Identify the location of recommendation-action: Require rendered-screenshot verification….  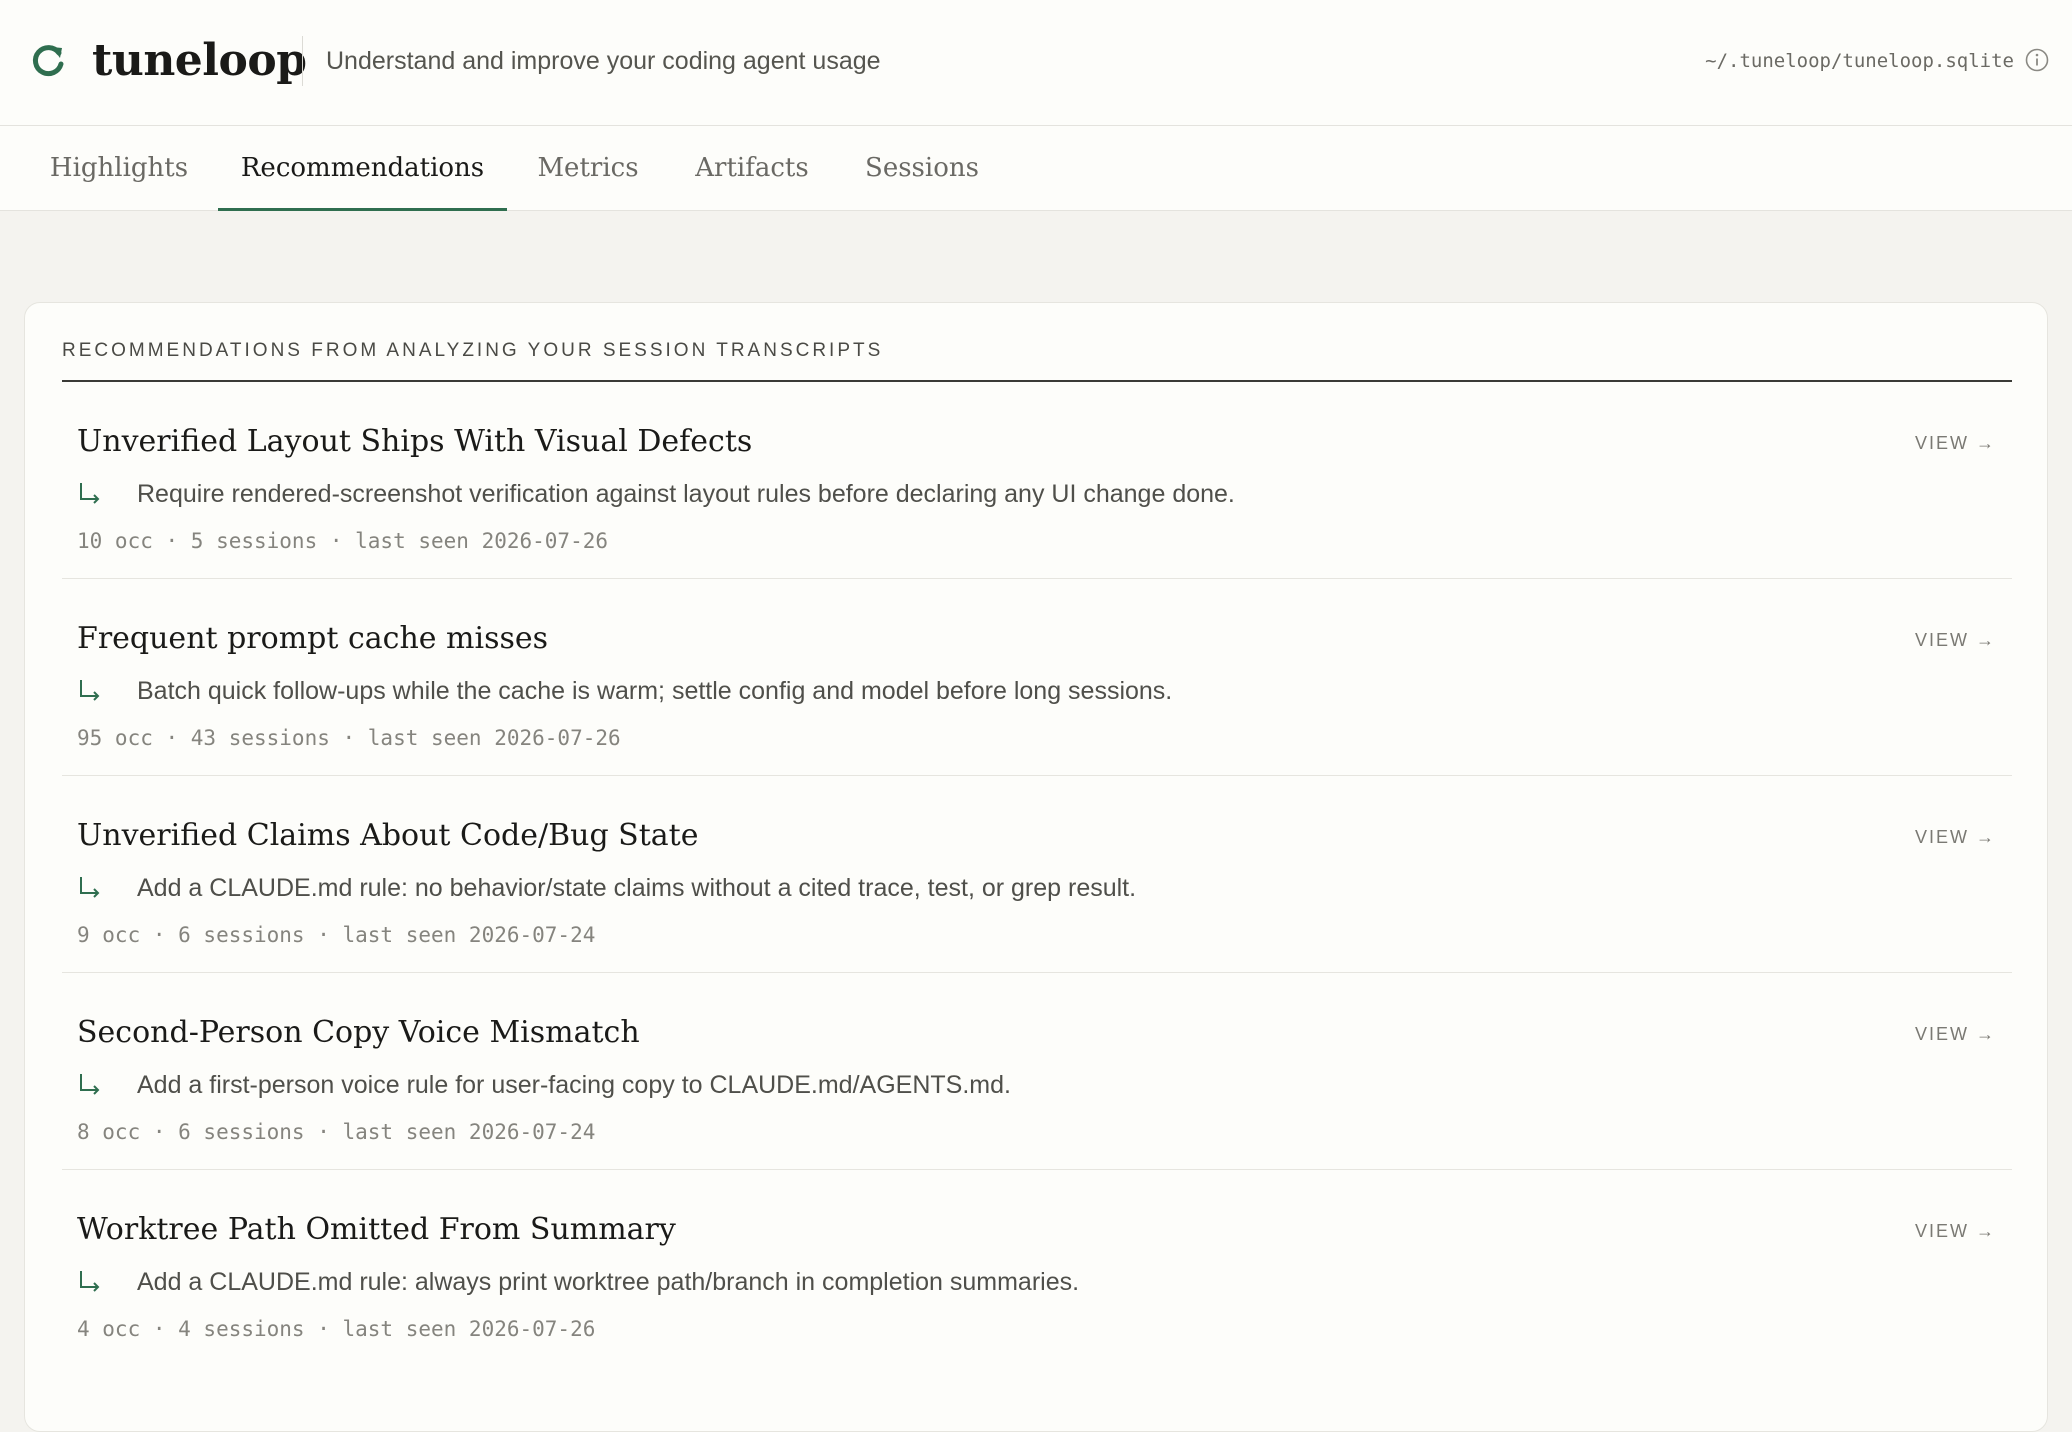
(686, 494).